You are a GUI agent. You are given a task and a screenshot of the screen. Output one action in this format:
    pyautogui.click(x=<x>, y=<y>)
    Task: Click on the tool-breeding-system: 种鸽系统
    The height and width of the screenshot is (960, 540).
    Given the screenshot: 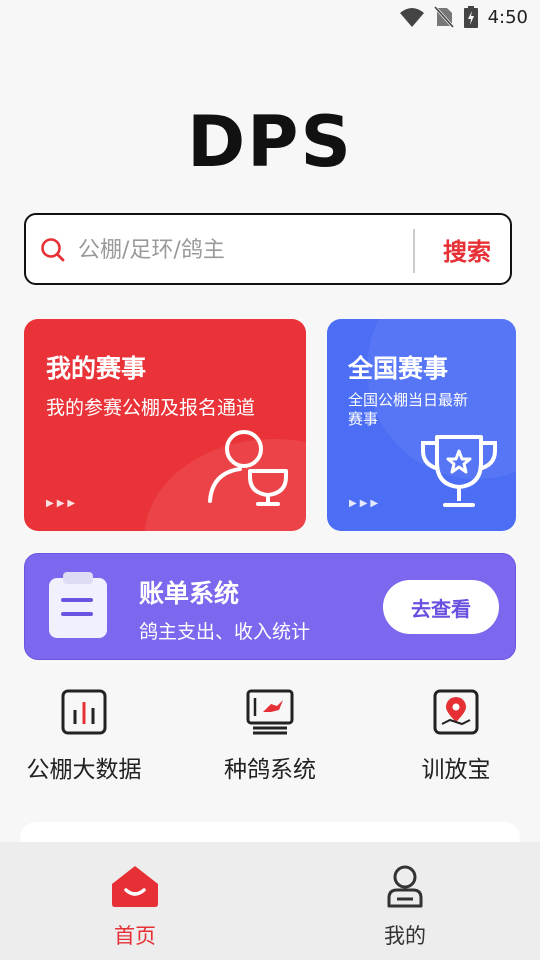 What is the action you would take?
    pyautogui.click(x=270, y=736)
    